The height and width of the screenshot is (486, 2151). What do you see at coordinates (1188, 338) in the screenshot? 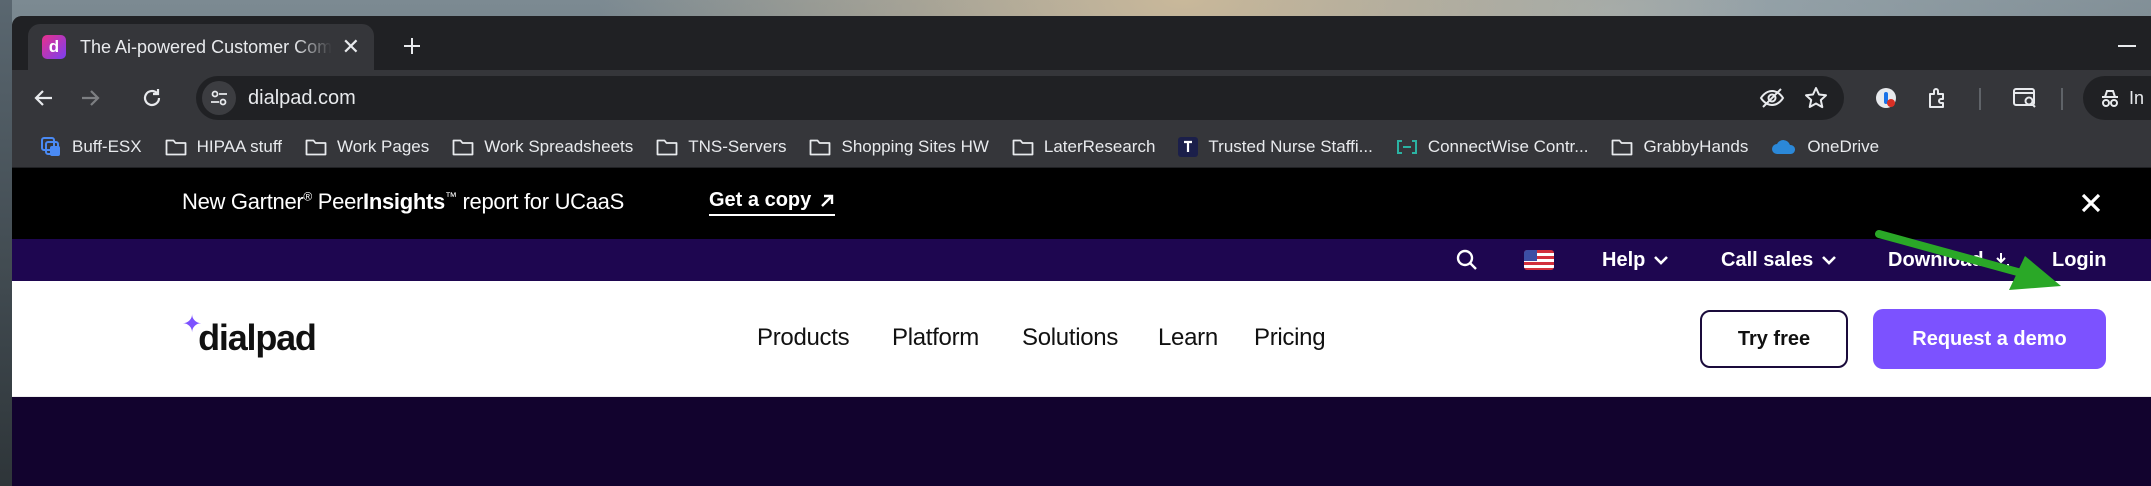
I see `nav-learn: Learn` at bounding box center [1188, 338].